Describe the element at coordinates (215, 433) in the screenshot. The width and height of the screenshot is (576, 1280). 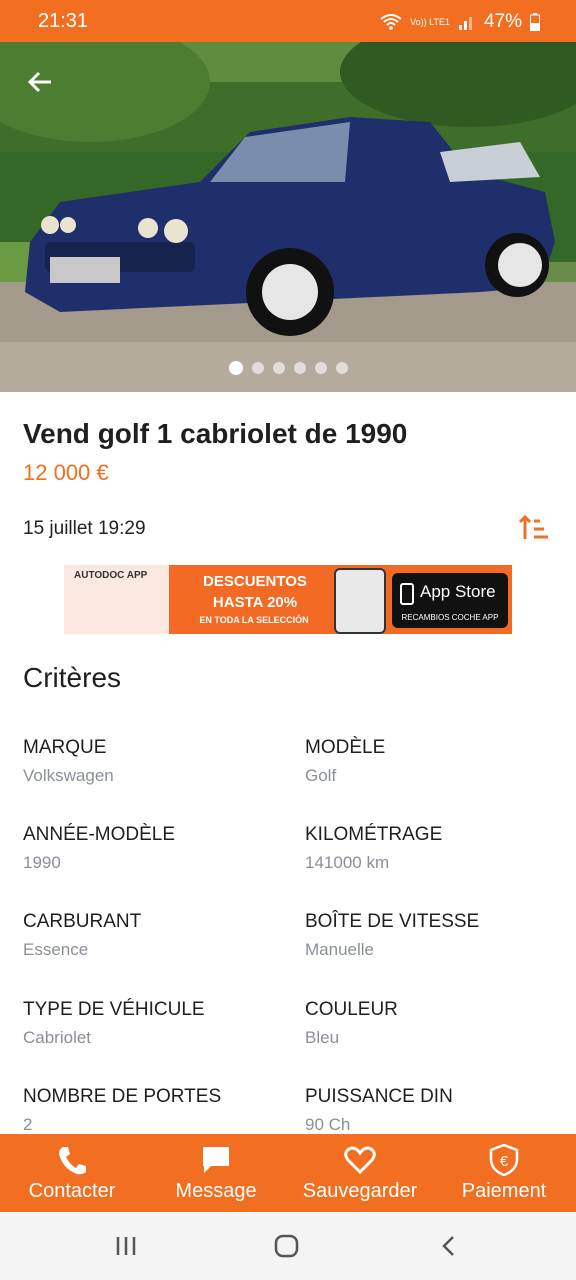
I see `listing-title: Vend golf 1 cabriolet de 1990` at that location.